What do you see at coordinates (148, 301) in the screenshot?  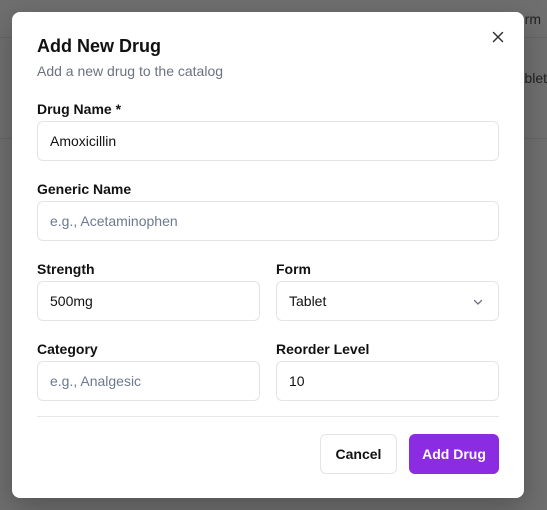 I see `strength-input` at bounding box center [148, 301].